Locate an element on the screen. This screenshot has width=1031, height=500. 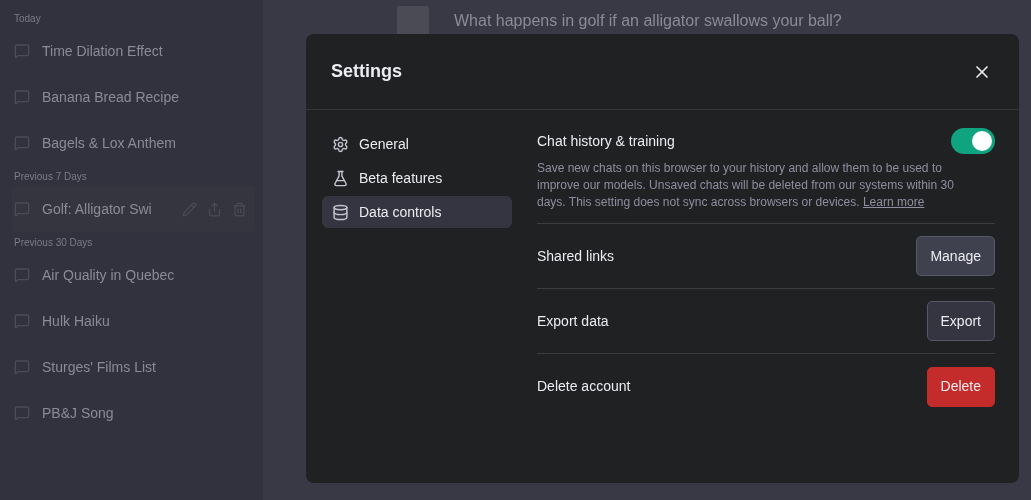
settings-tab: Beta features is located at coordinates (417, 178).